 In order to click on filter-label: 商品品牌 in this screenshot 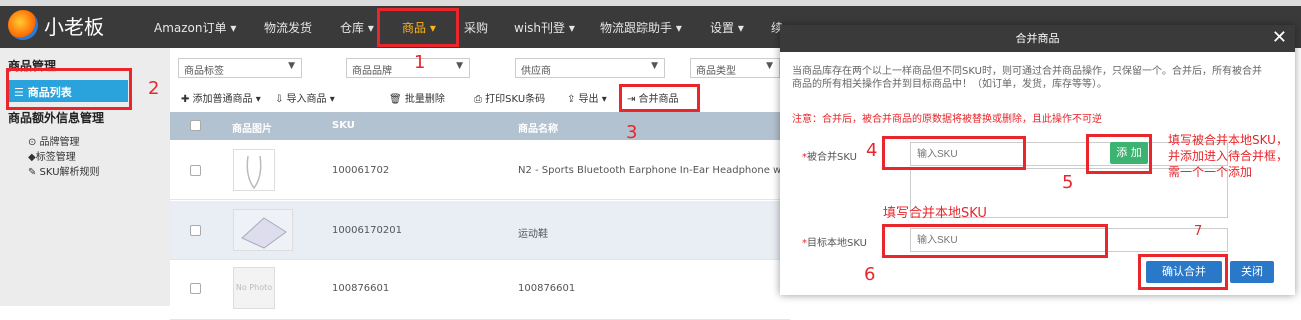, I will do `click(372, 71)`.